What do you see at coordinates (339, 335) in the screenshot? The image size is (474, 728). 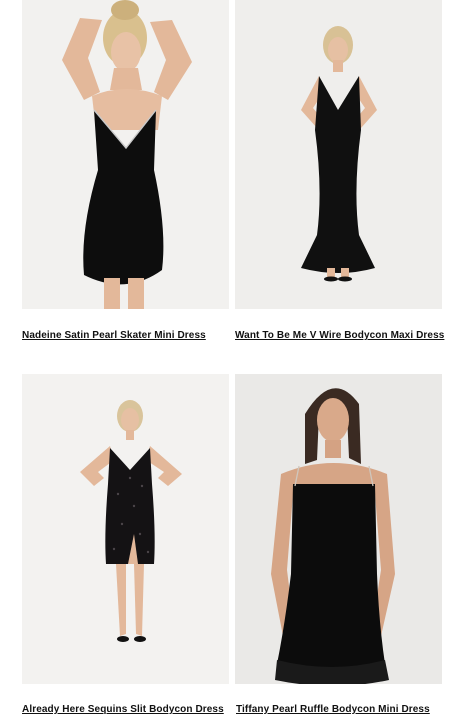 I see `product-title-link: Want To Be Me V Wire Bodycon Maxi Dress` at bounding box center [339, 335].